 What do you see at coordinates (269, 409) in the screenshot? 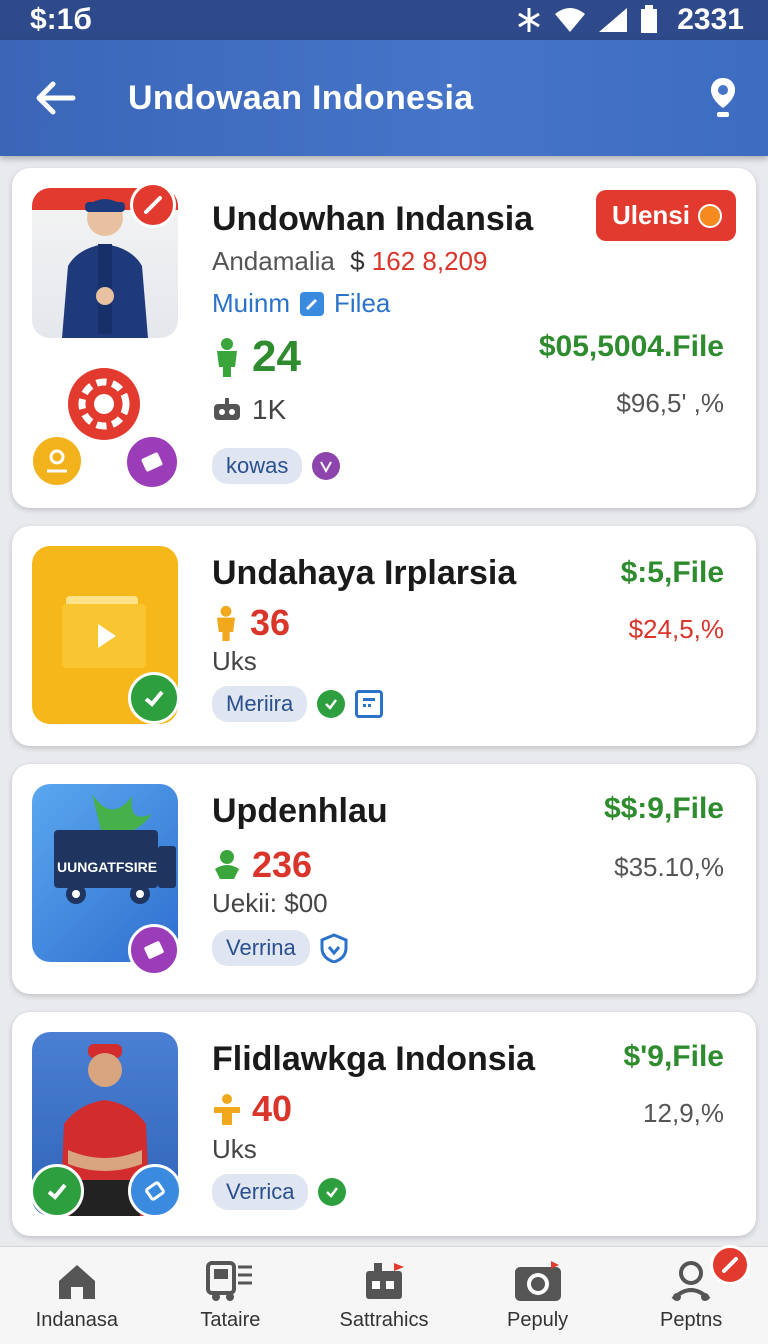
I see `count-label: 1K` at bounding box center [269, 409].